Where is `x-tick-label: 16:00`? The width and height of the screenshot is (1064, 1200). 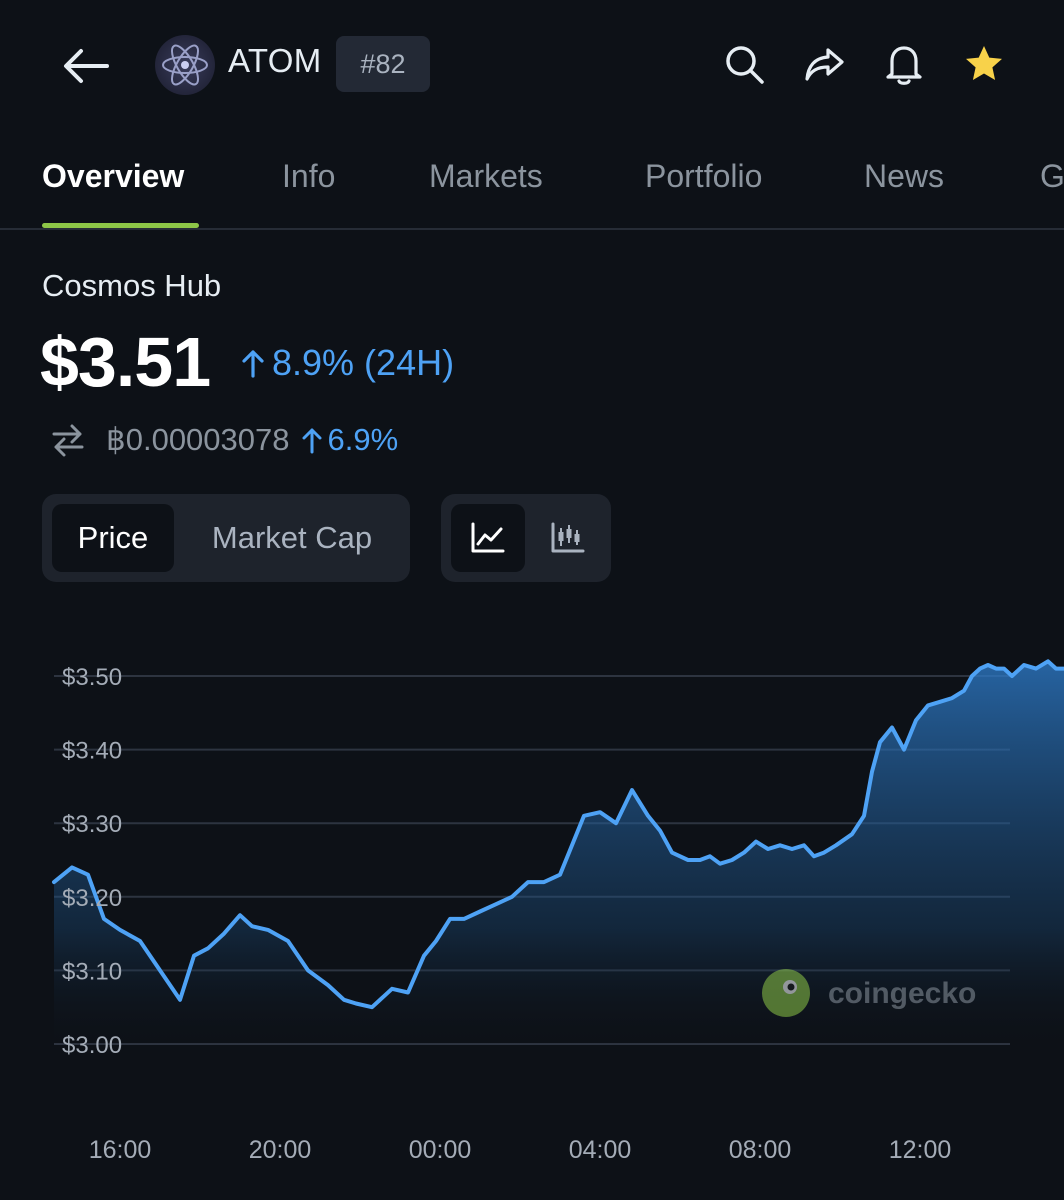
x-tick-label: 16:00 is located at coordinates (120, 1150).